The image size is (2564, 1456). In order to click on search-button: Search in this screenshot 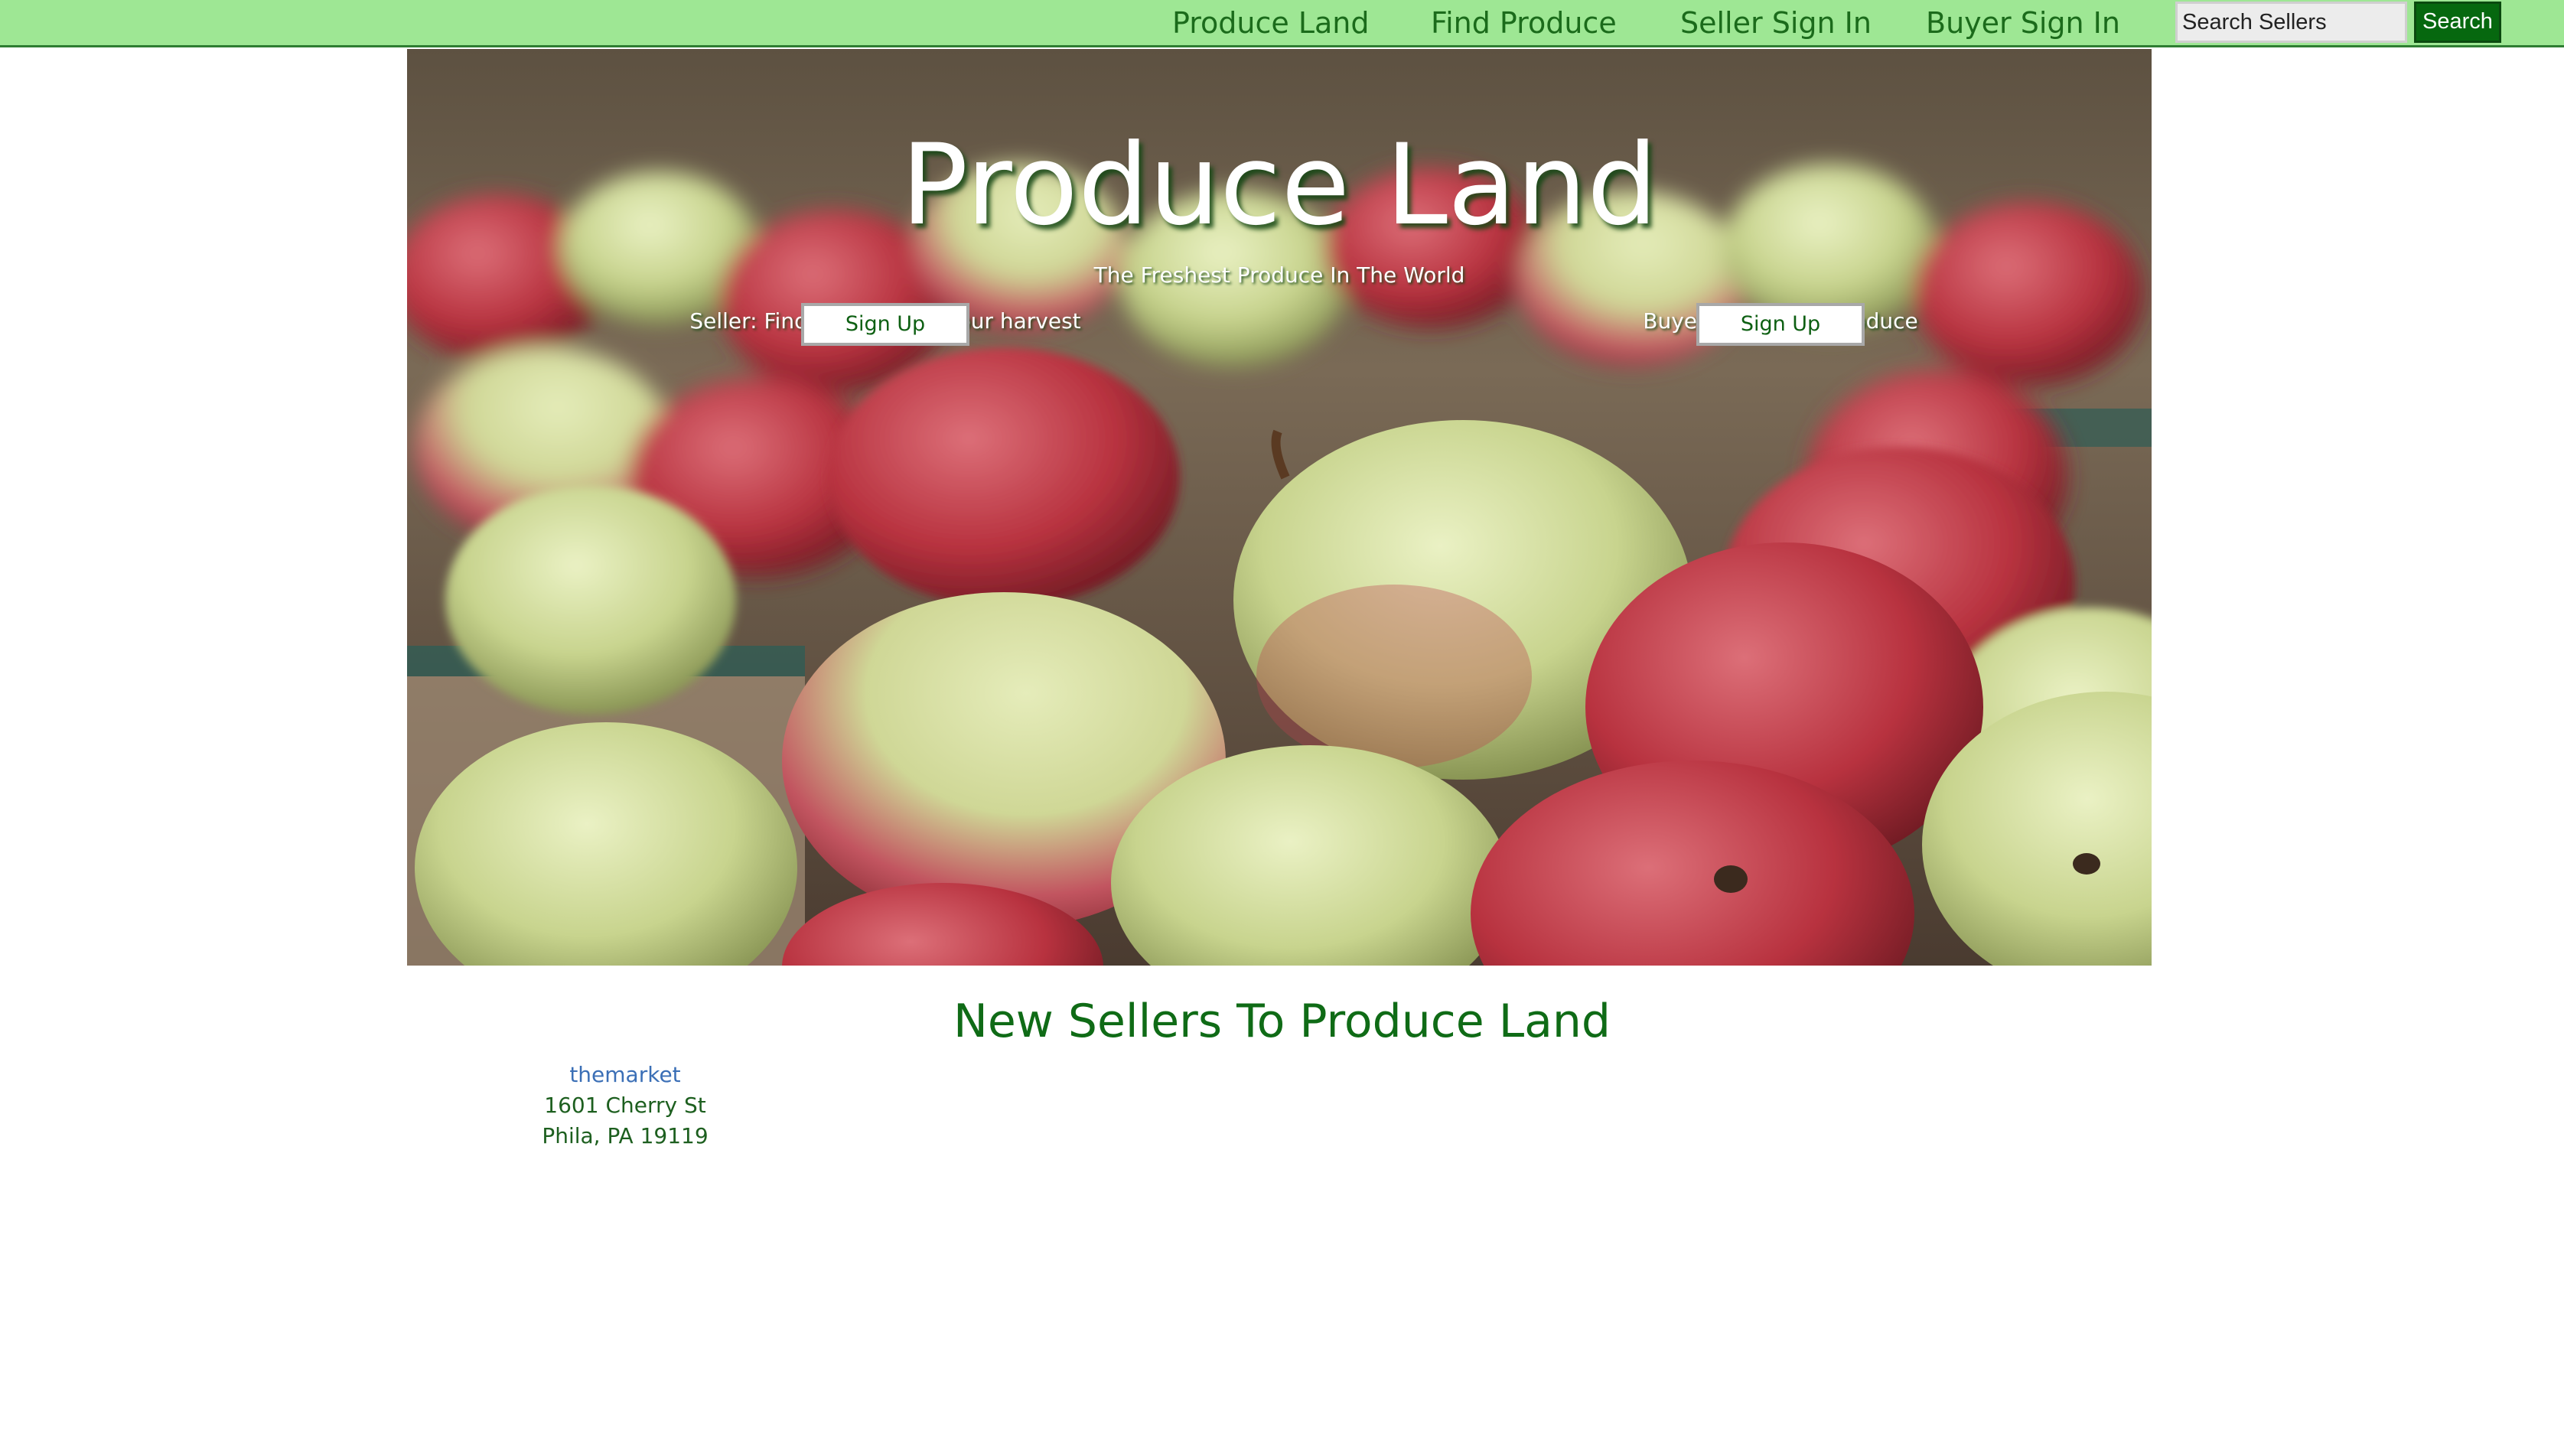, I will do `click(2457, 22)`.